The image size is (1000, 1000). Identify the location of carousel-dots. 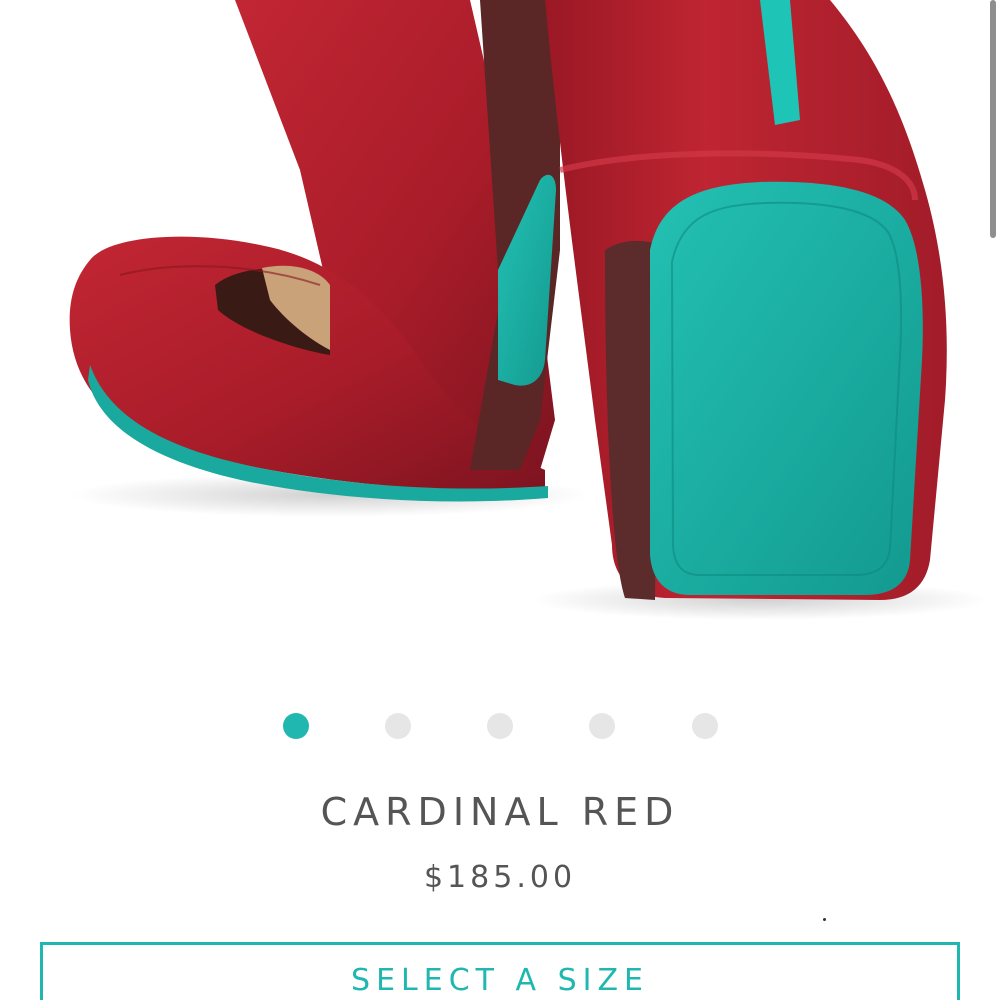
(500, 726).